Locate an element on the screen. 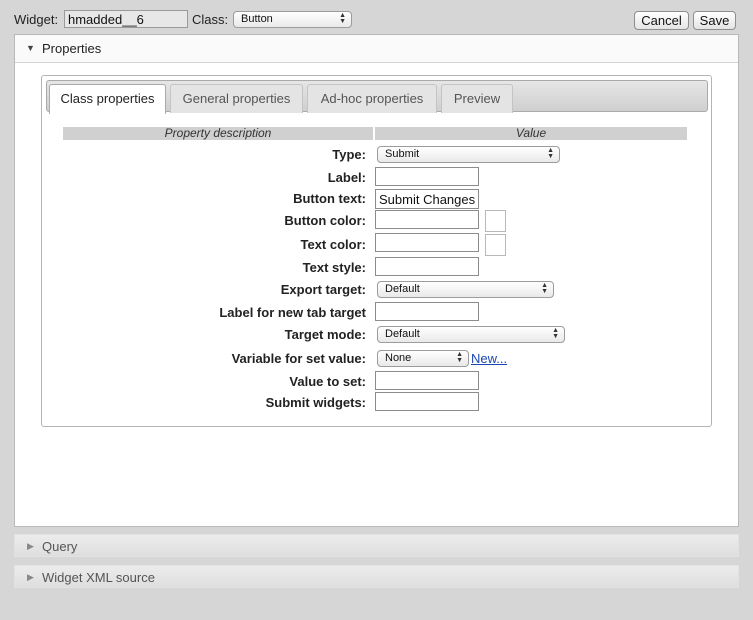 The width and height of the screenshot is (753, 620). export-target-label: Export target: is located at coordinates (323, 289).